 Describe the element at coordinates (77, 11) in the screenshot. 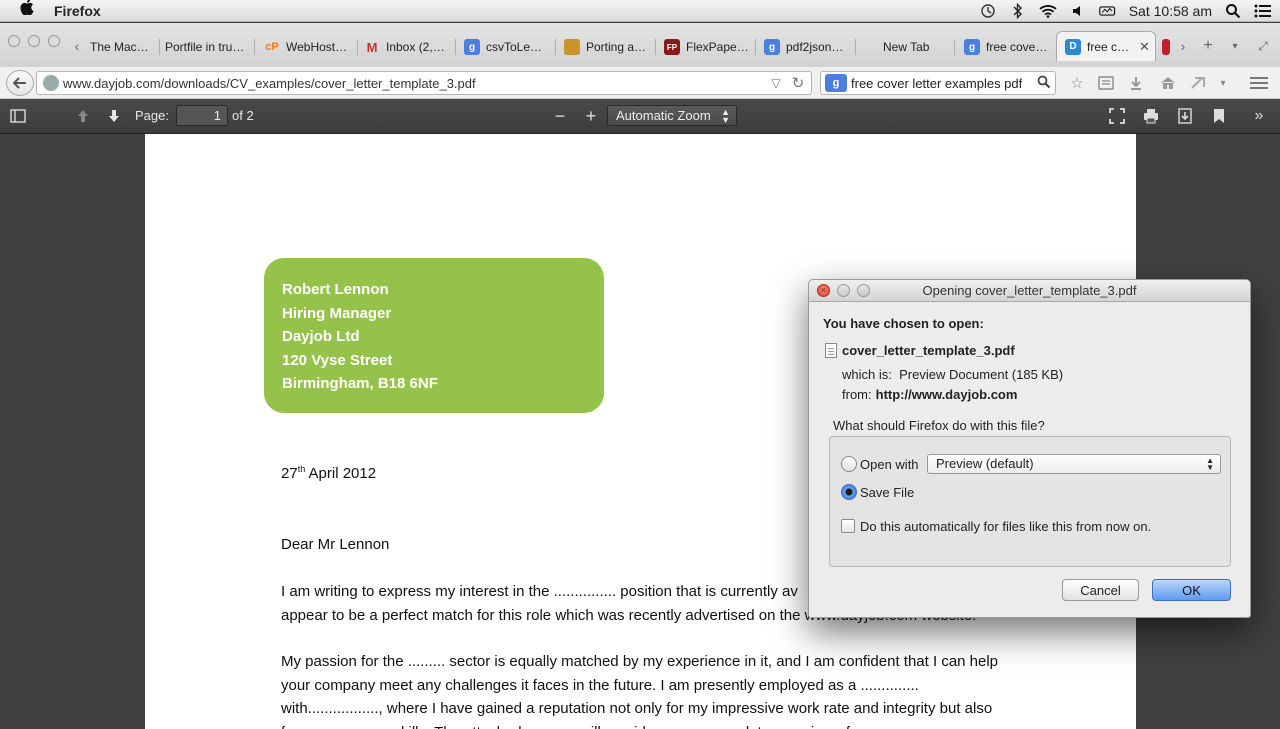

I see `app-name-menu: Firefox` at that location.